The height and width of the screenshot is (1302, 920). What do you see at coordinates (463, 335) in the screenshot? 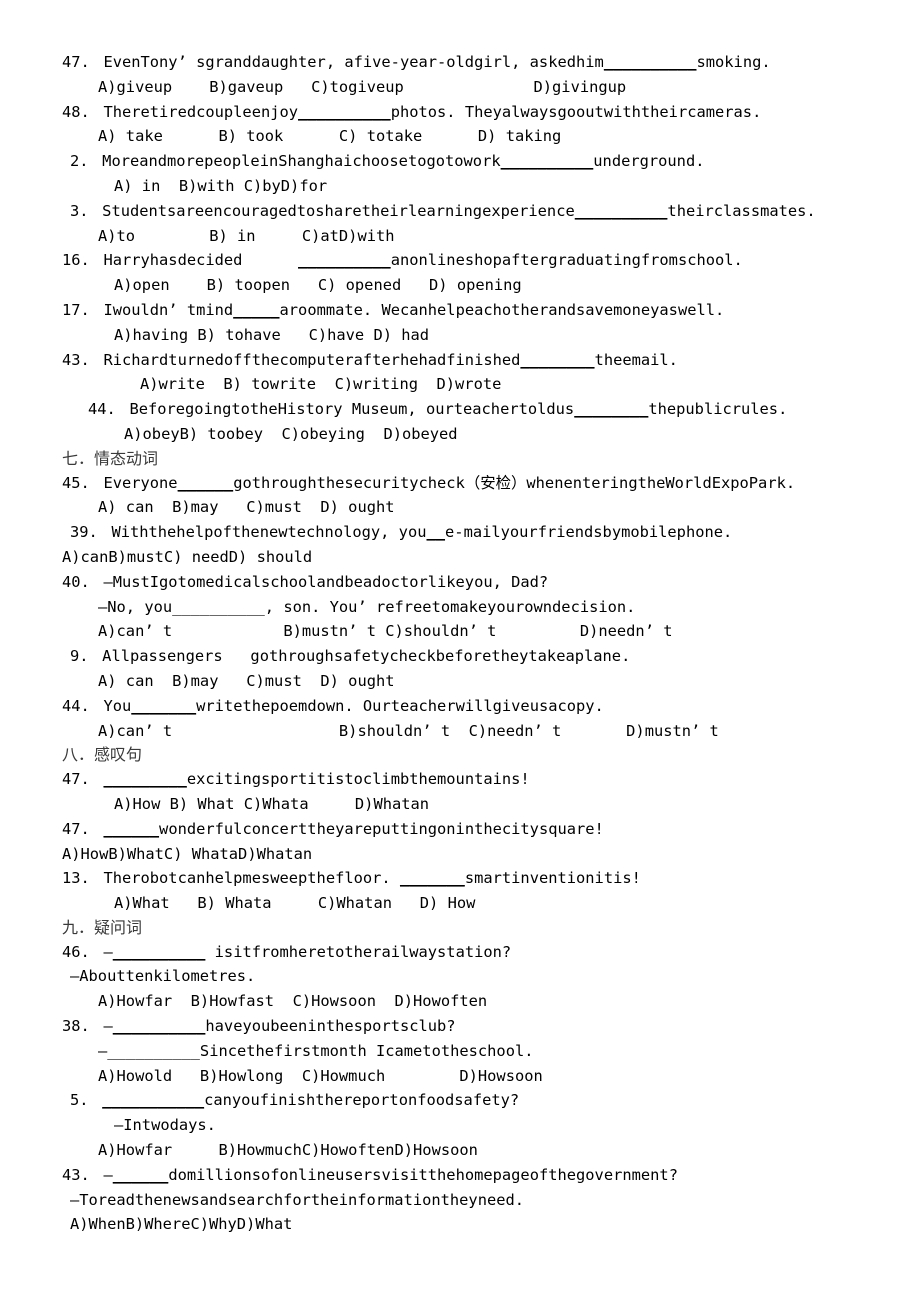
I see `question-options: A)having B) tohave C)have D) had` at bounding box center [463, 335].